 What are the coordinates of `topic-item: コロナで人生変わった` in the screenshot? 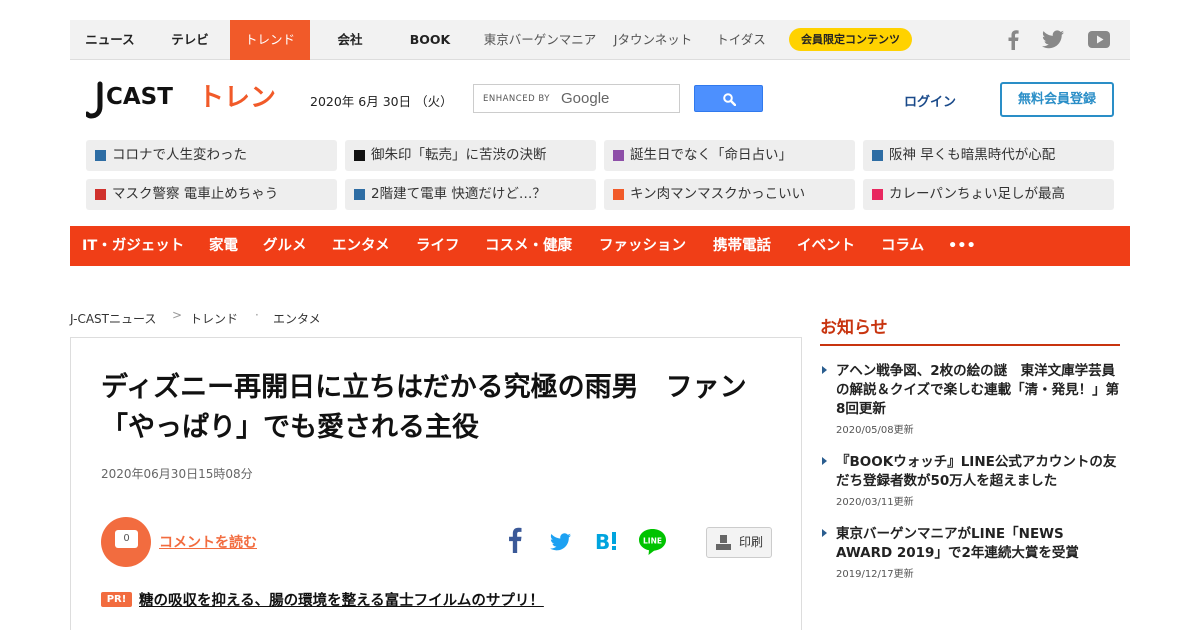 It's located at (211, 155).